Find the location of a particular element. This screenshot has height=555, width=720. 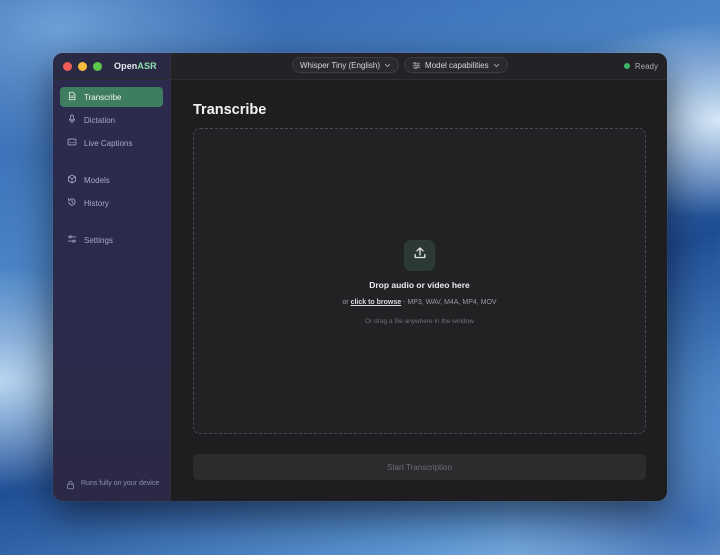

model-selector-label: Whisper Tiny (English) is located at coordinates (340, 65).